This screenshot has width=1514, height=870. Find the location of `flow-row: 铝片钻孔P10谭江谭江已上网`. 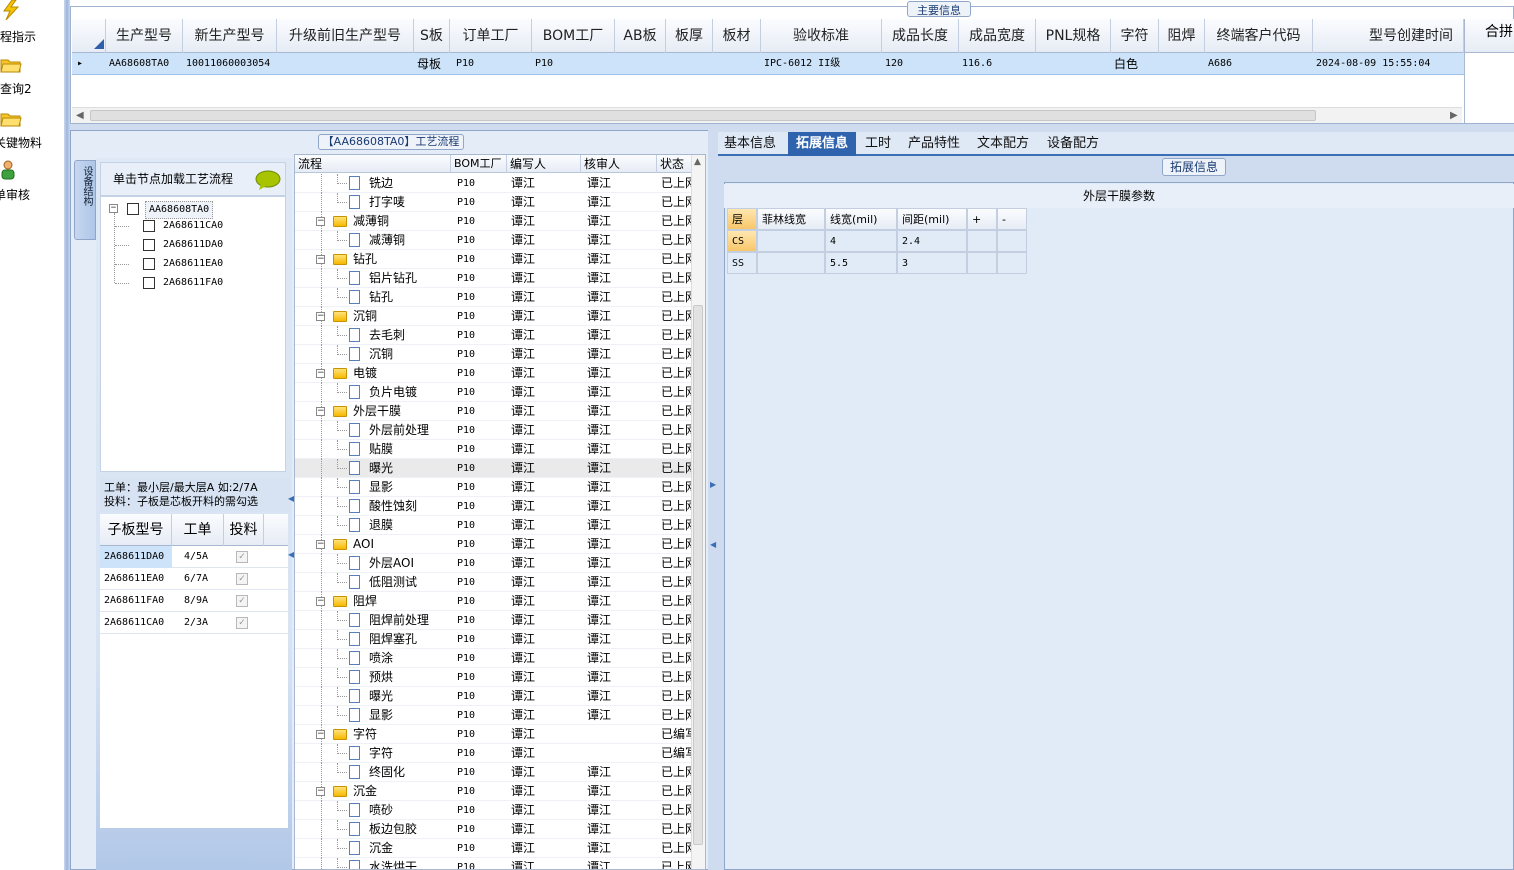

flow-row: 铝片钻孔P10谭江谭江已上网 is located at coordinates (495, 278).